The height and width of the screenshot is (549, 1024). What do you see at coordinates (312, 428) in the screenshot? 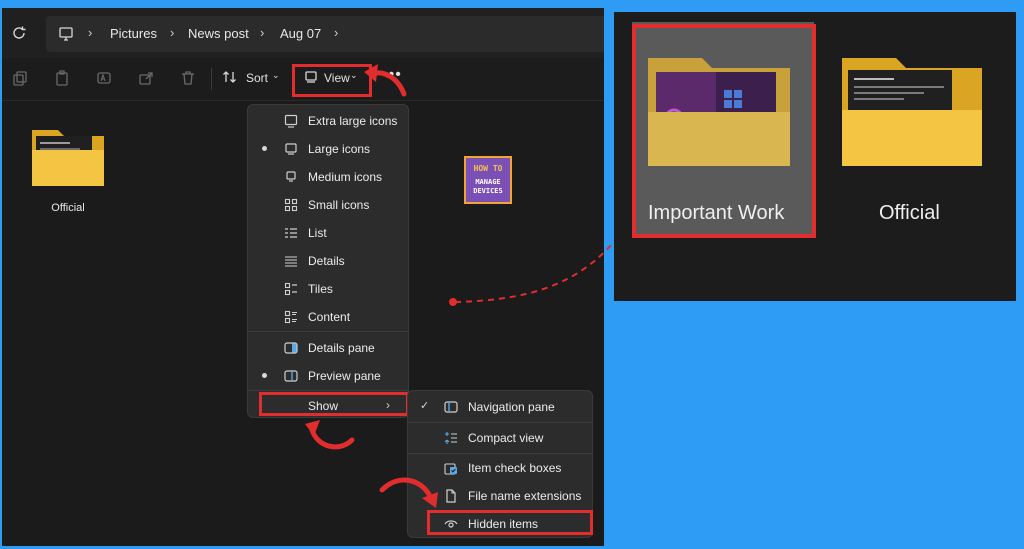
I see `curved-arrow-show-head` at bounding box center [312, 428].